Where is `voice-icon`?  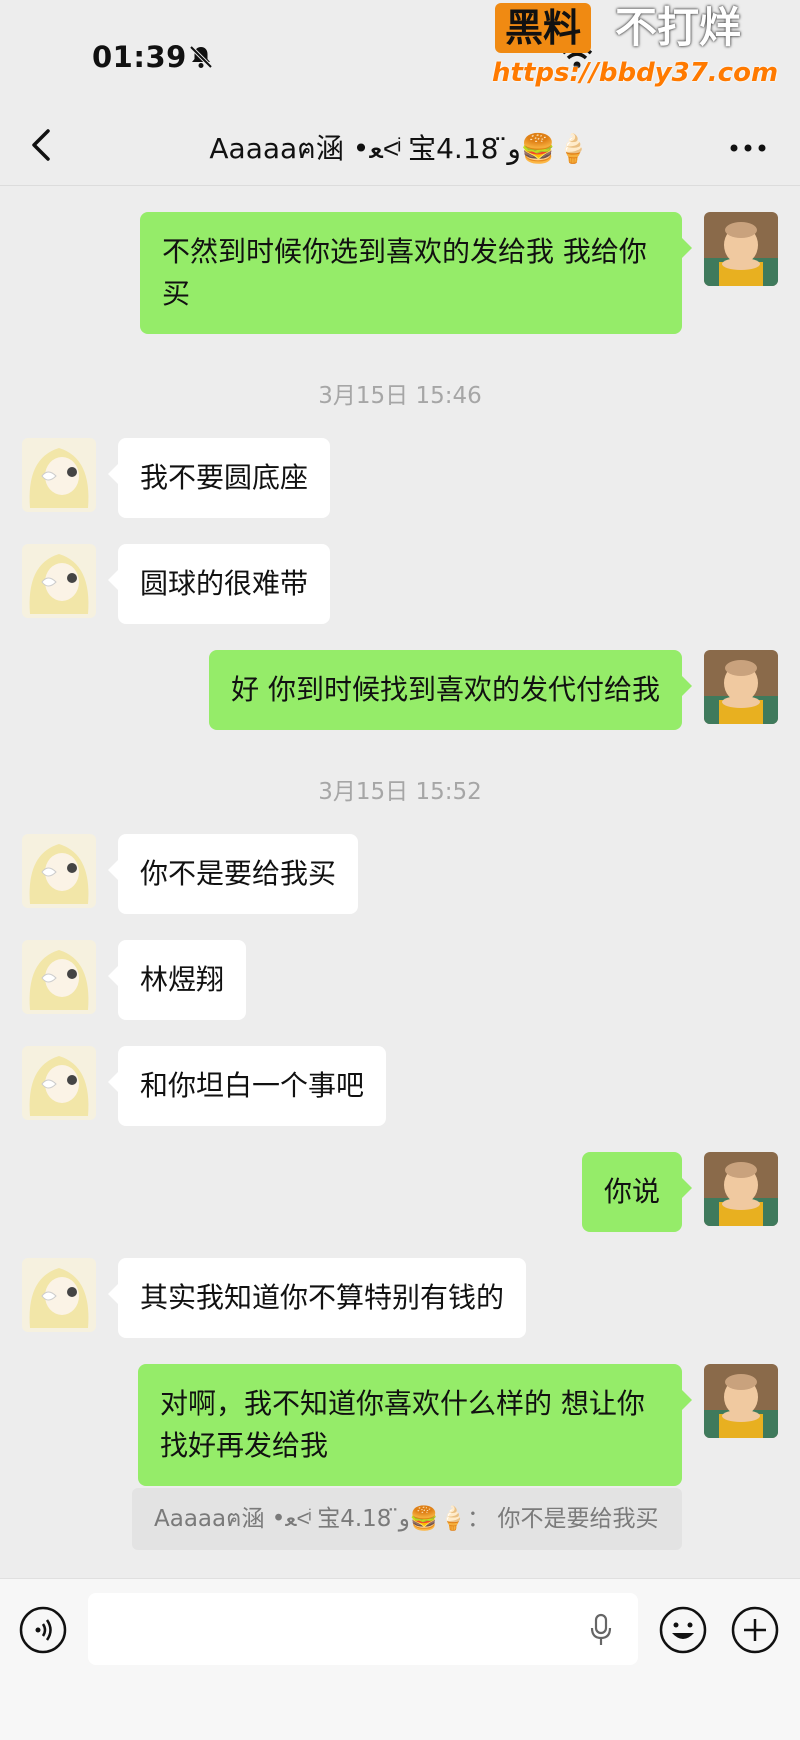 voice-icon is located at coordinates (43, 1630).